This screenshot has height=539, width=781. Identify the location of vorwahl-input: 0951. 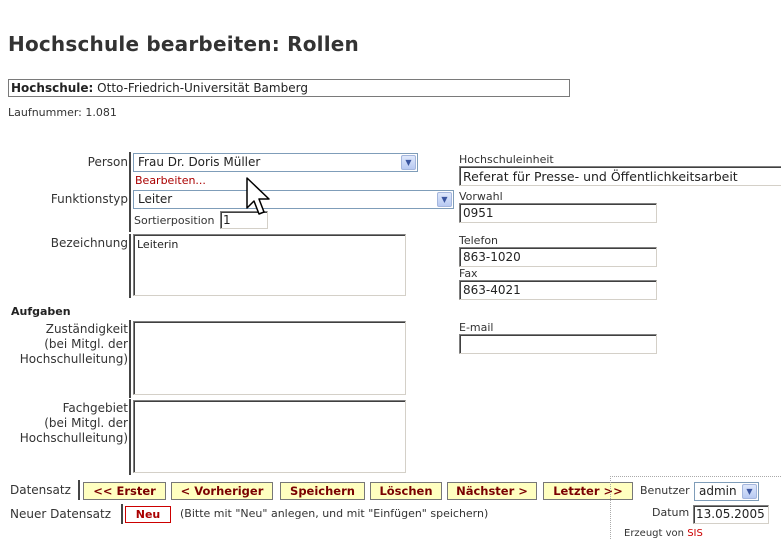
(558, 213).